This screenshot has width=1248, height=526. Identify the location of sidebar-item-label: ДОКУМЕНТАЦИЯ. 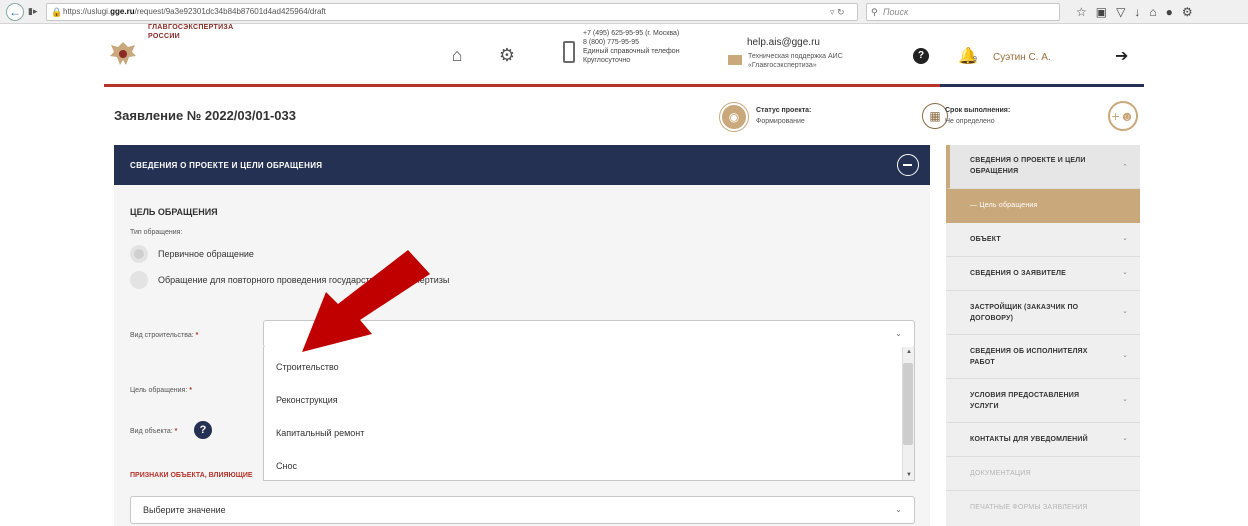
(1000, 473).